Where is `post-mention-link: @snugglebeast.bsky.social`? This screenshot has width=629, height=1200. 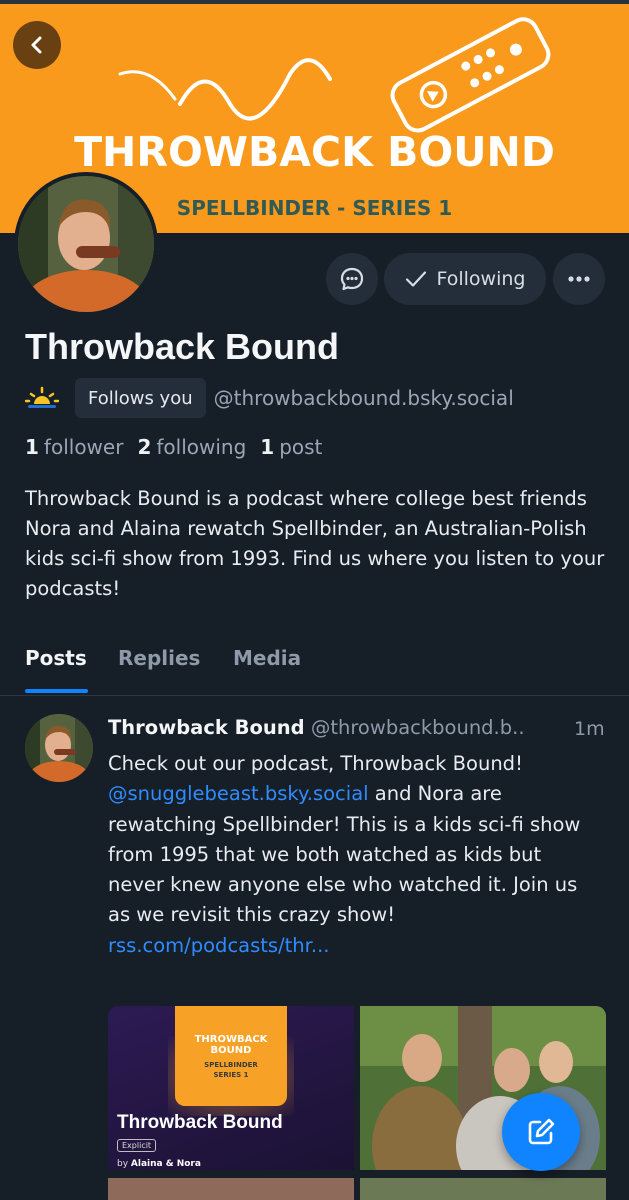
post-mention-link: @snugglebeast.bsky.social is located at coordinates (238, 793).